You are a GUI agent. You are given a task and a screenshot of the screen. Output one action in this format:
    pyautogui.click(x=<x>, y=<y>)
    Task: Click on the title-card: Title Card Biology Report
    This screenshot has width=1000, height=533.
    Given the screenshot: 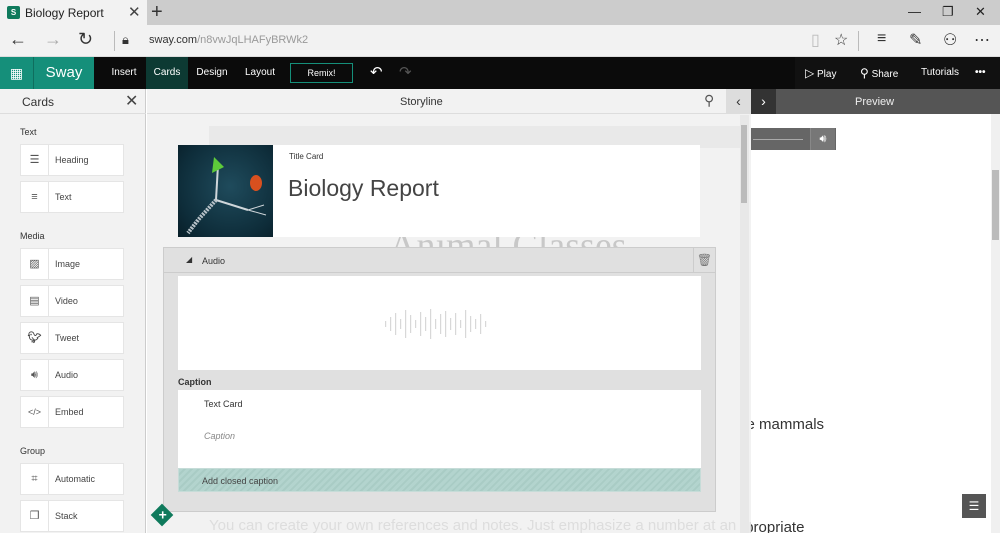 What is the action you would take?
    pyautogui.click(x=439, y=191)
    